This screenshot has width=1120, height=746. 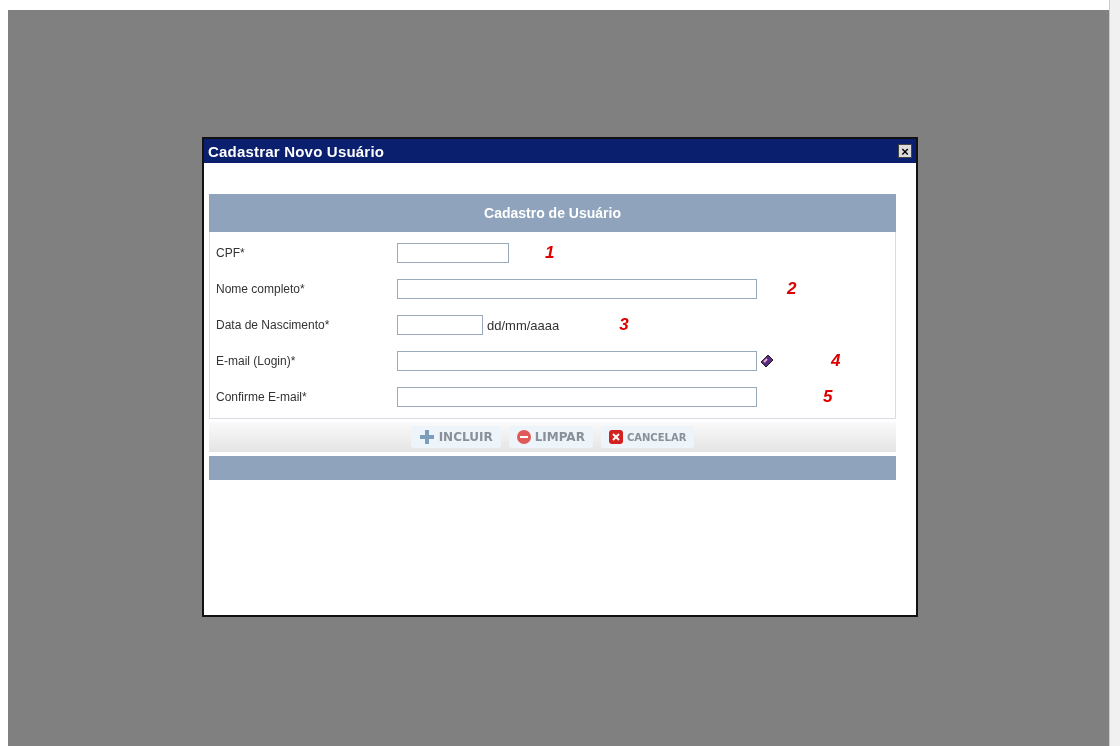 What do you see at coordinates (647, 437) in the screenshot?
I see `cancel-button: CANCELAR` at bounding box center [647, 437].